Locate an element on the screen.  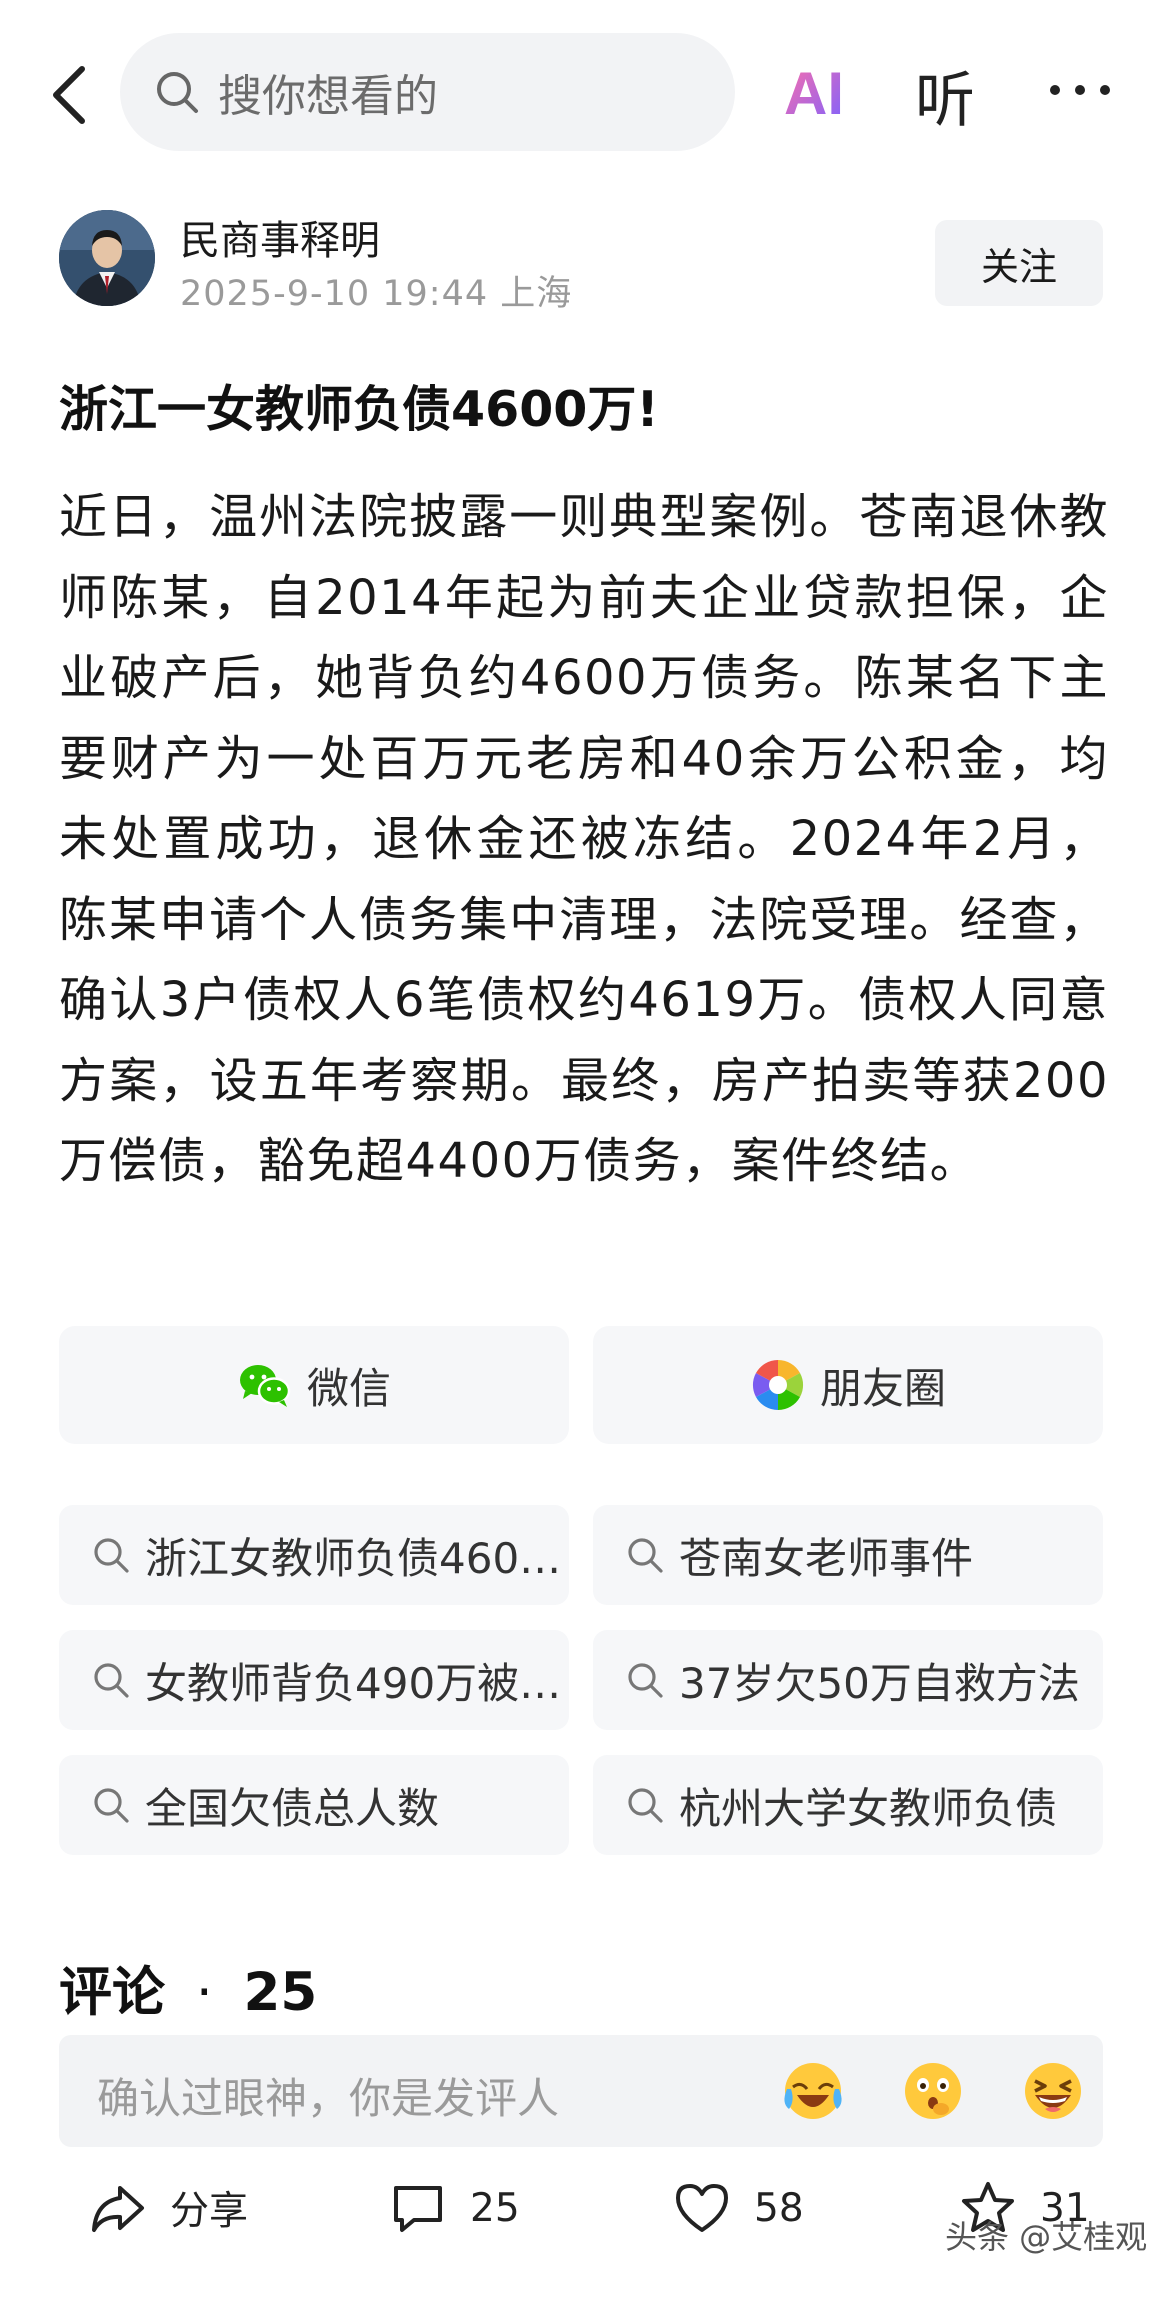
comment-placeholder: 确认过眼神，你是发评人 is located at coordinates (328, 2098).